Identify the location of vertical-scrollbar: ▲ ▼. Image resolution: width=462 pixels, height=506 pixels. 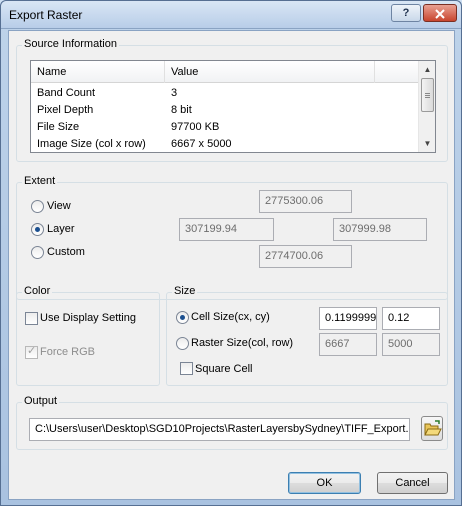
(426, 106).